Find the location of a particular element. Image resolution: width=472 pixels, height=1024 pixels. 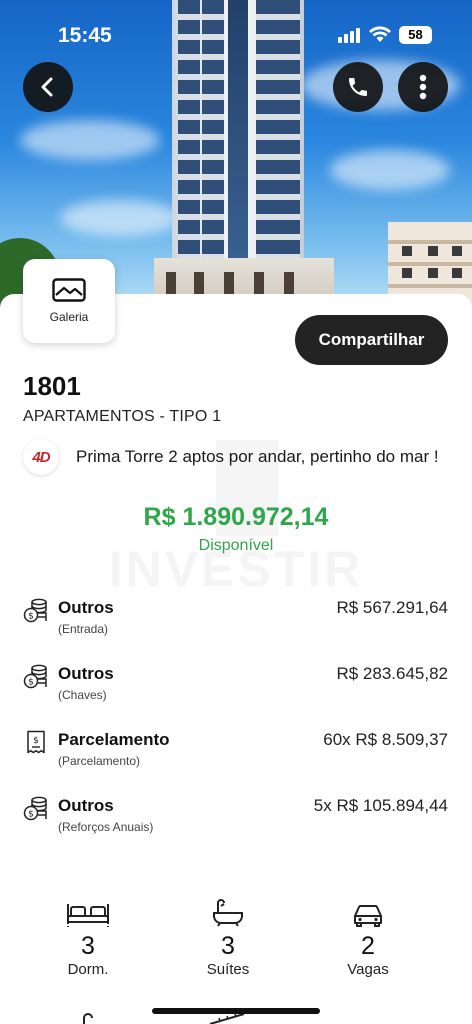

payment-title: Parcelamento is located at coordinates (114, 739).